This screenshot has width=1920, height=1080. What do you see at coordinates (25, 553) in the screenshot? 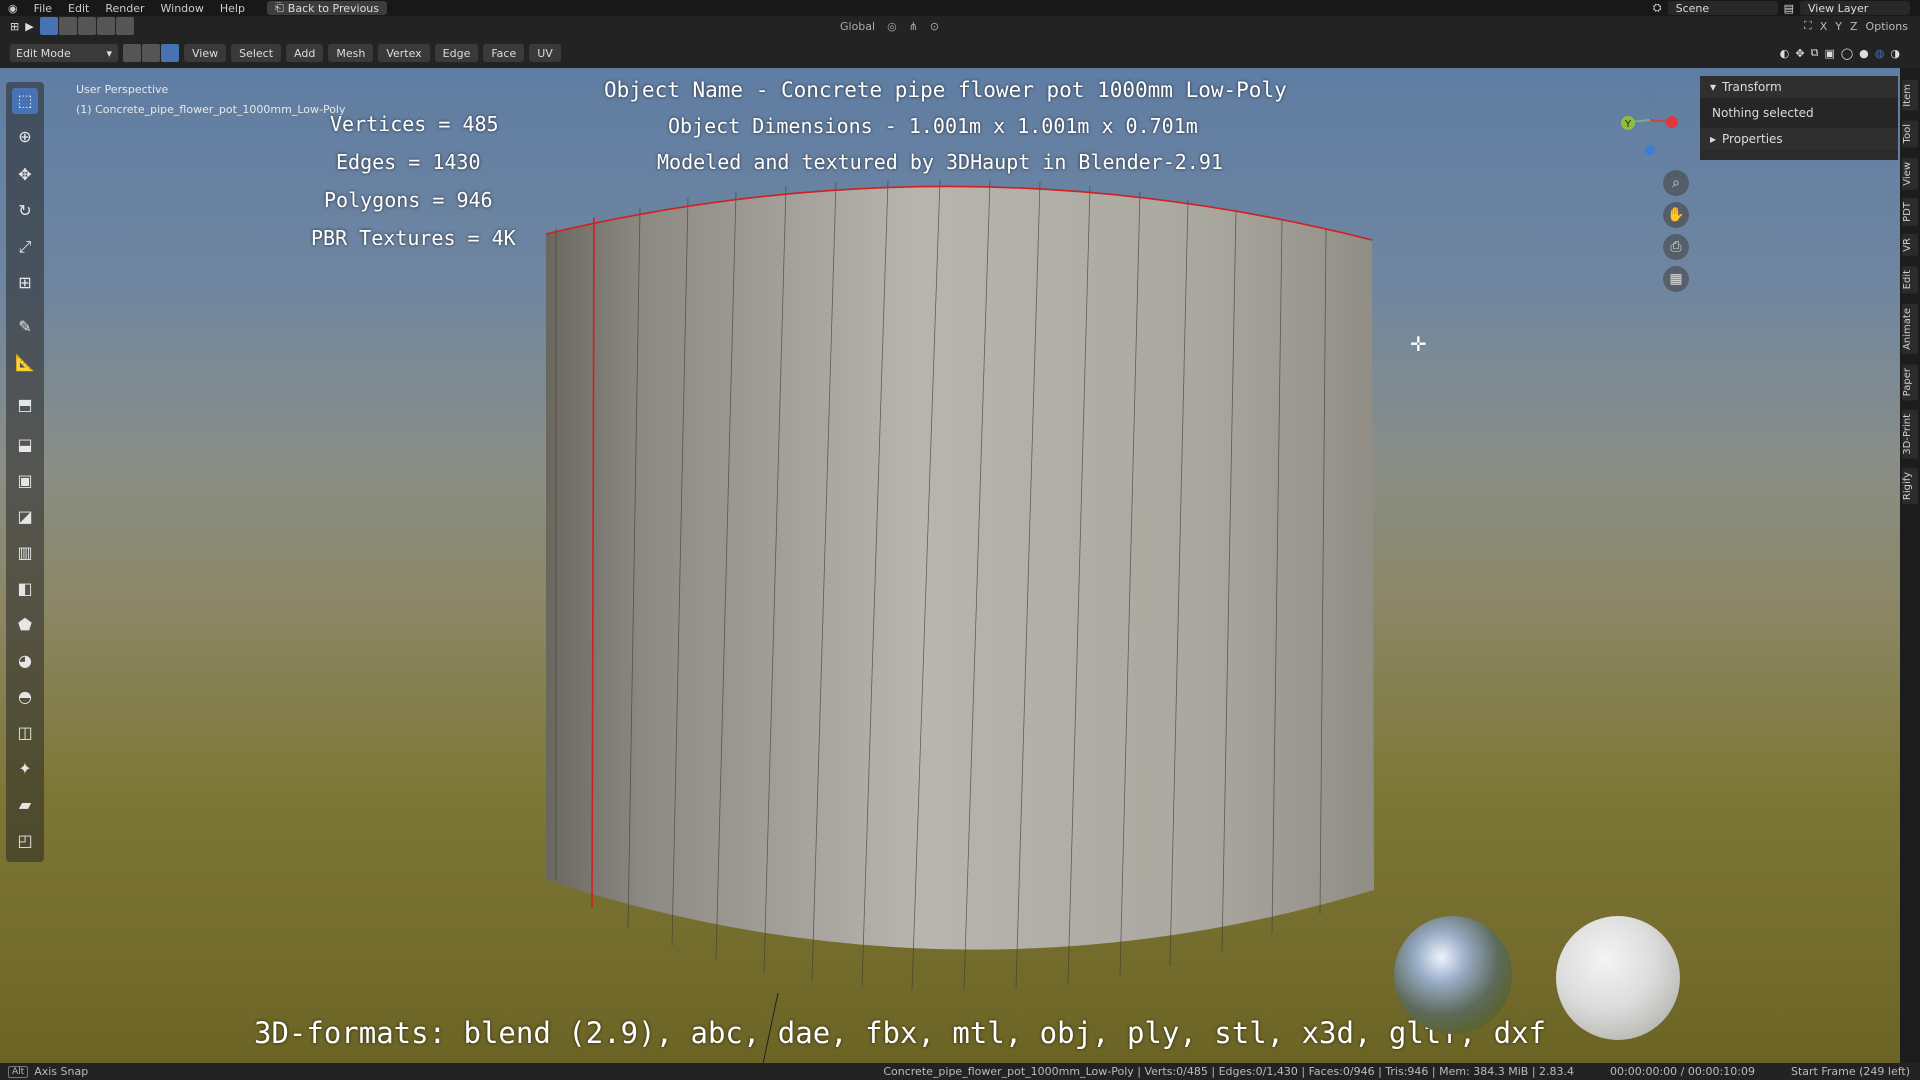
I see `loop-cut-tool-icon: ▥` at bounding box center [25, 553].